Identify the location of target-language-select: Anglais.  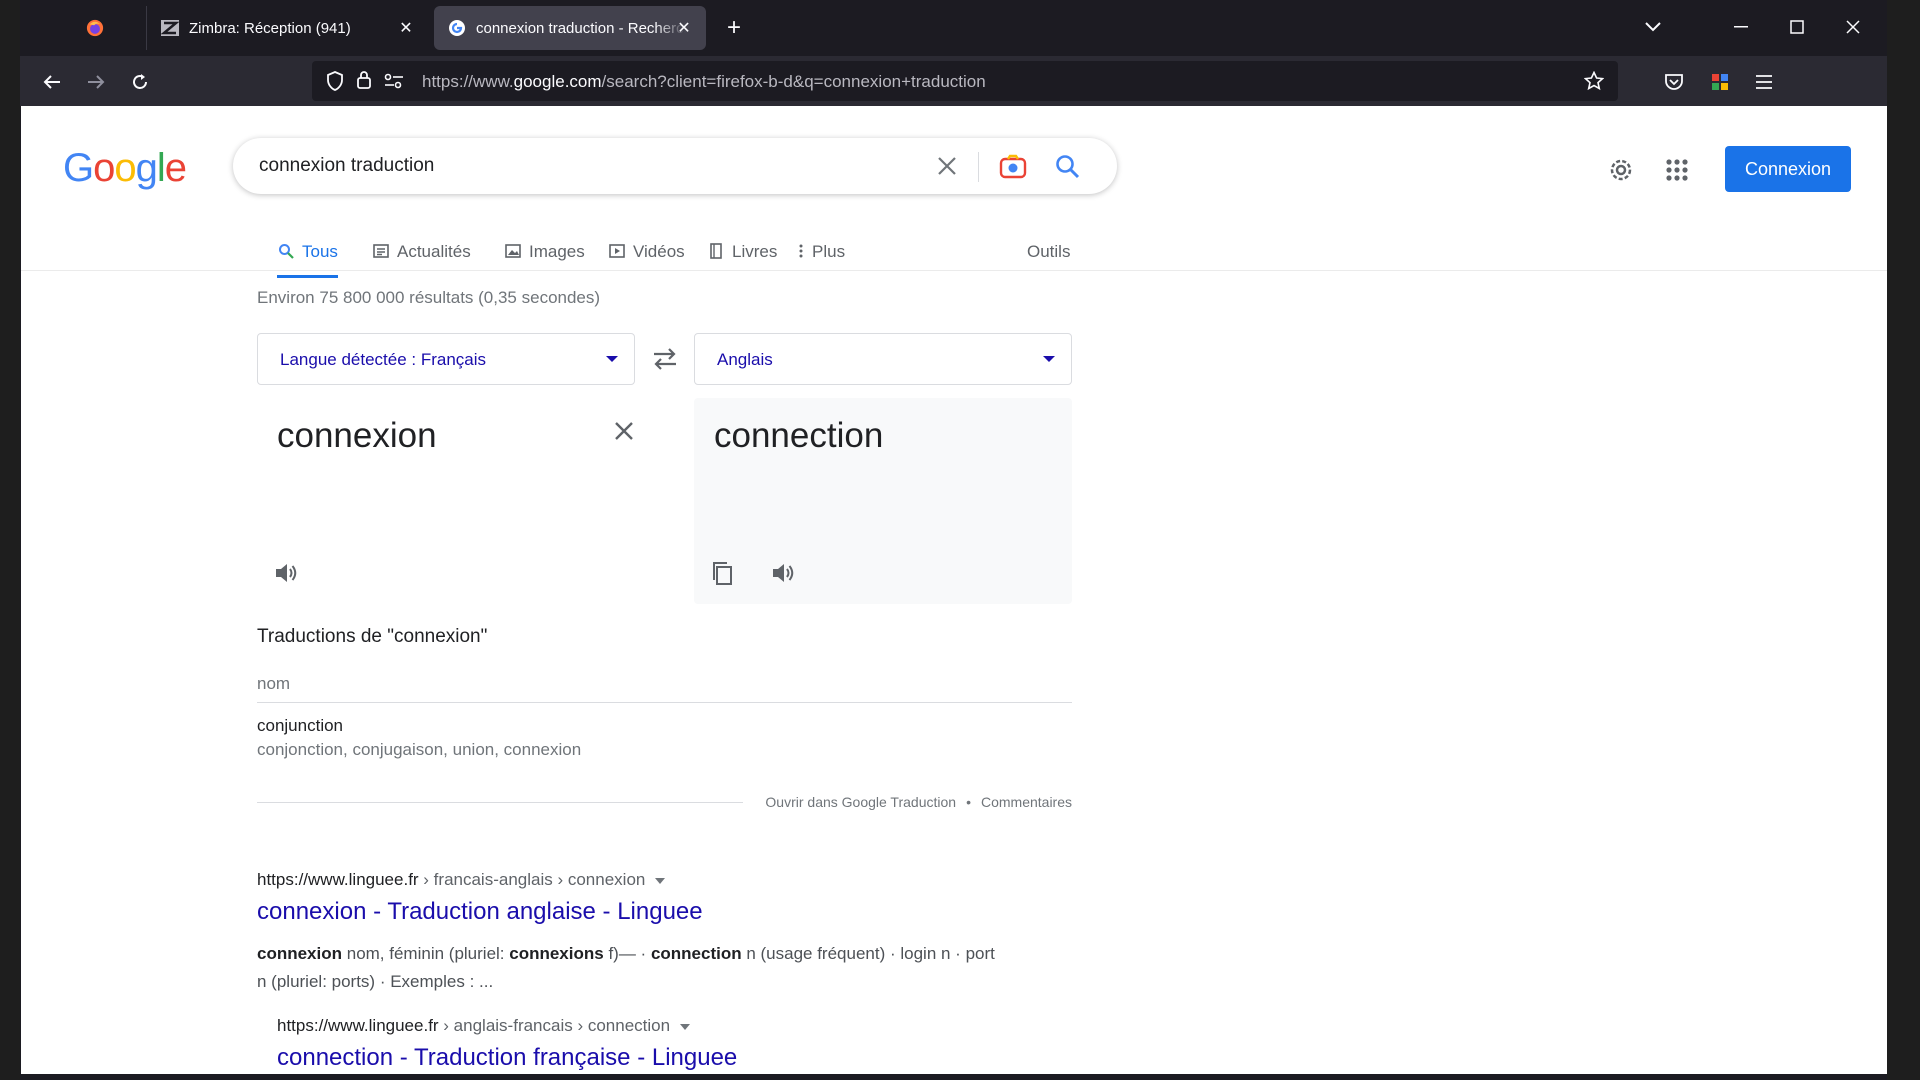
(883, 359).